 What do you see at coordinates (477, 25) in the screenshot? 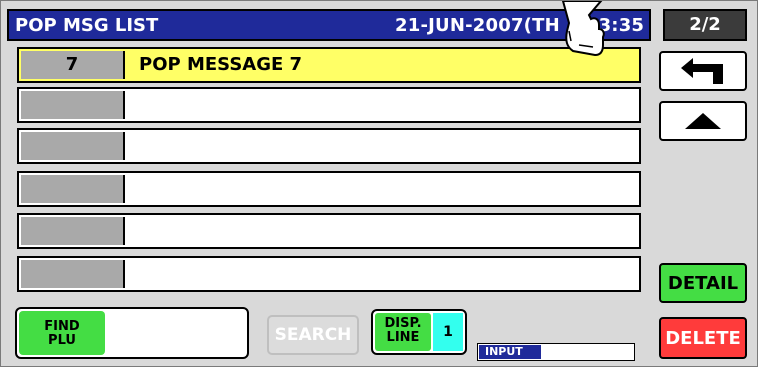
I see `date-text: 21-JUN-2007(TH` at bounding box center [477, 25].